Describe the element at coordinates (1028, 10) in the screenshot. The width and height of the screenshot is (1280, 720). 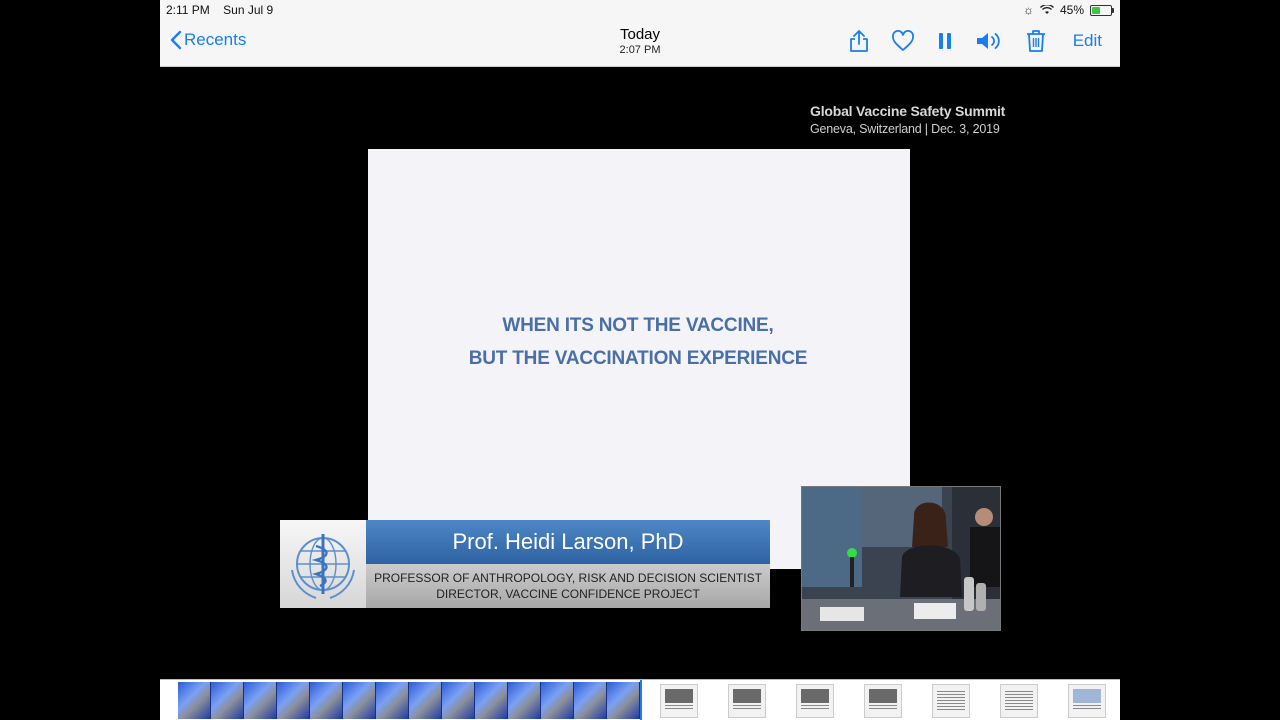
I see `brightness-icon: ☼` at that location.